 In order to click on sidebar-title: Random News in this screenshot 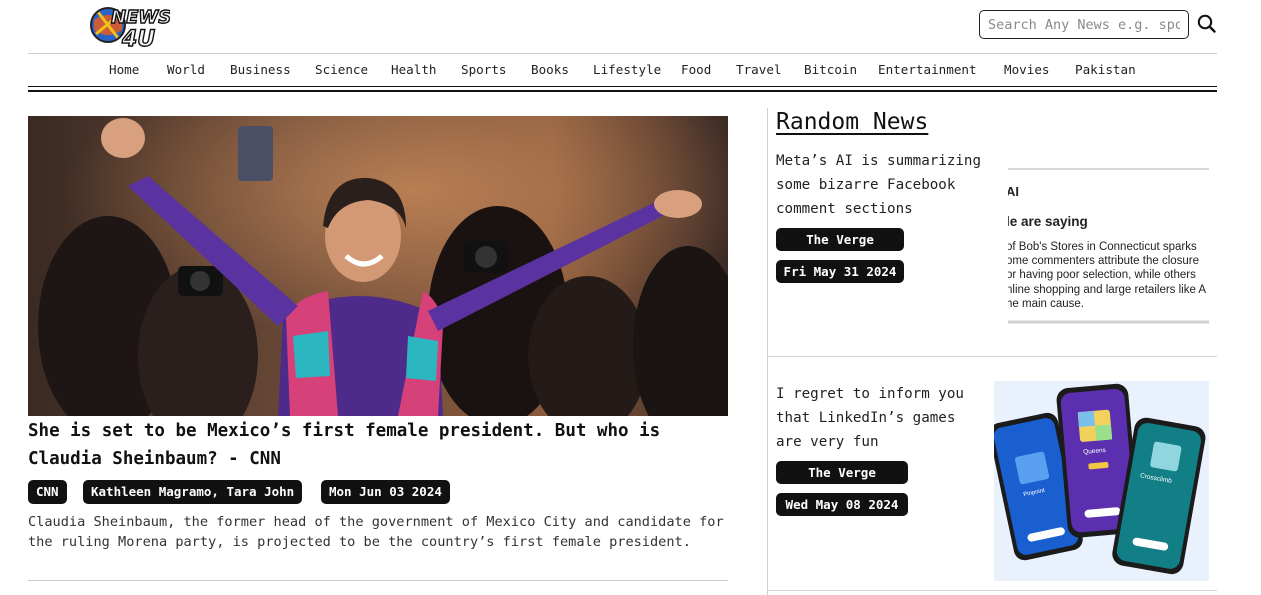, I will do `click(852, 122)`.